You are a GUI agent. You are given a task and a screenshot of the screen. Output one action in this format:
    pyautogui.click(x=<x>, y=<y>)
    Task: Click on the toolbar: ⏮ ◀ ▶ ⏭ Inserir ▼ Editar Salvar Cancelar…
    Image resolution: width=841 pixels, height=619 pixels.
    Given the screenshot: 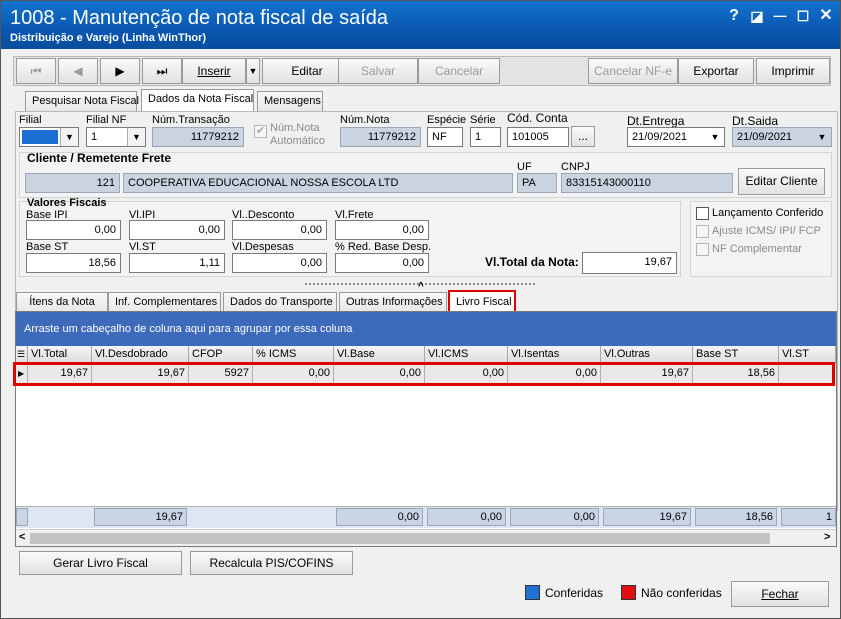 What is the action you would take?
    pyautogui.click(x=422, y=71)
    